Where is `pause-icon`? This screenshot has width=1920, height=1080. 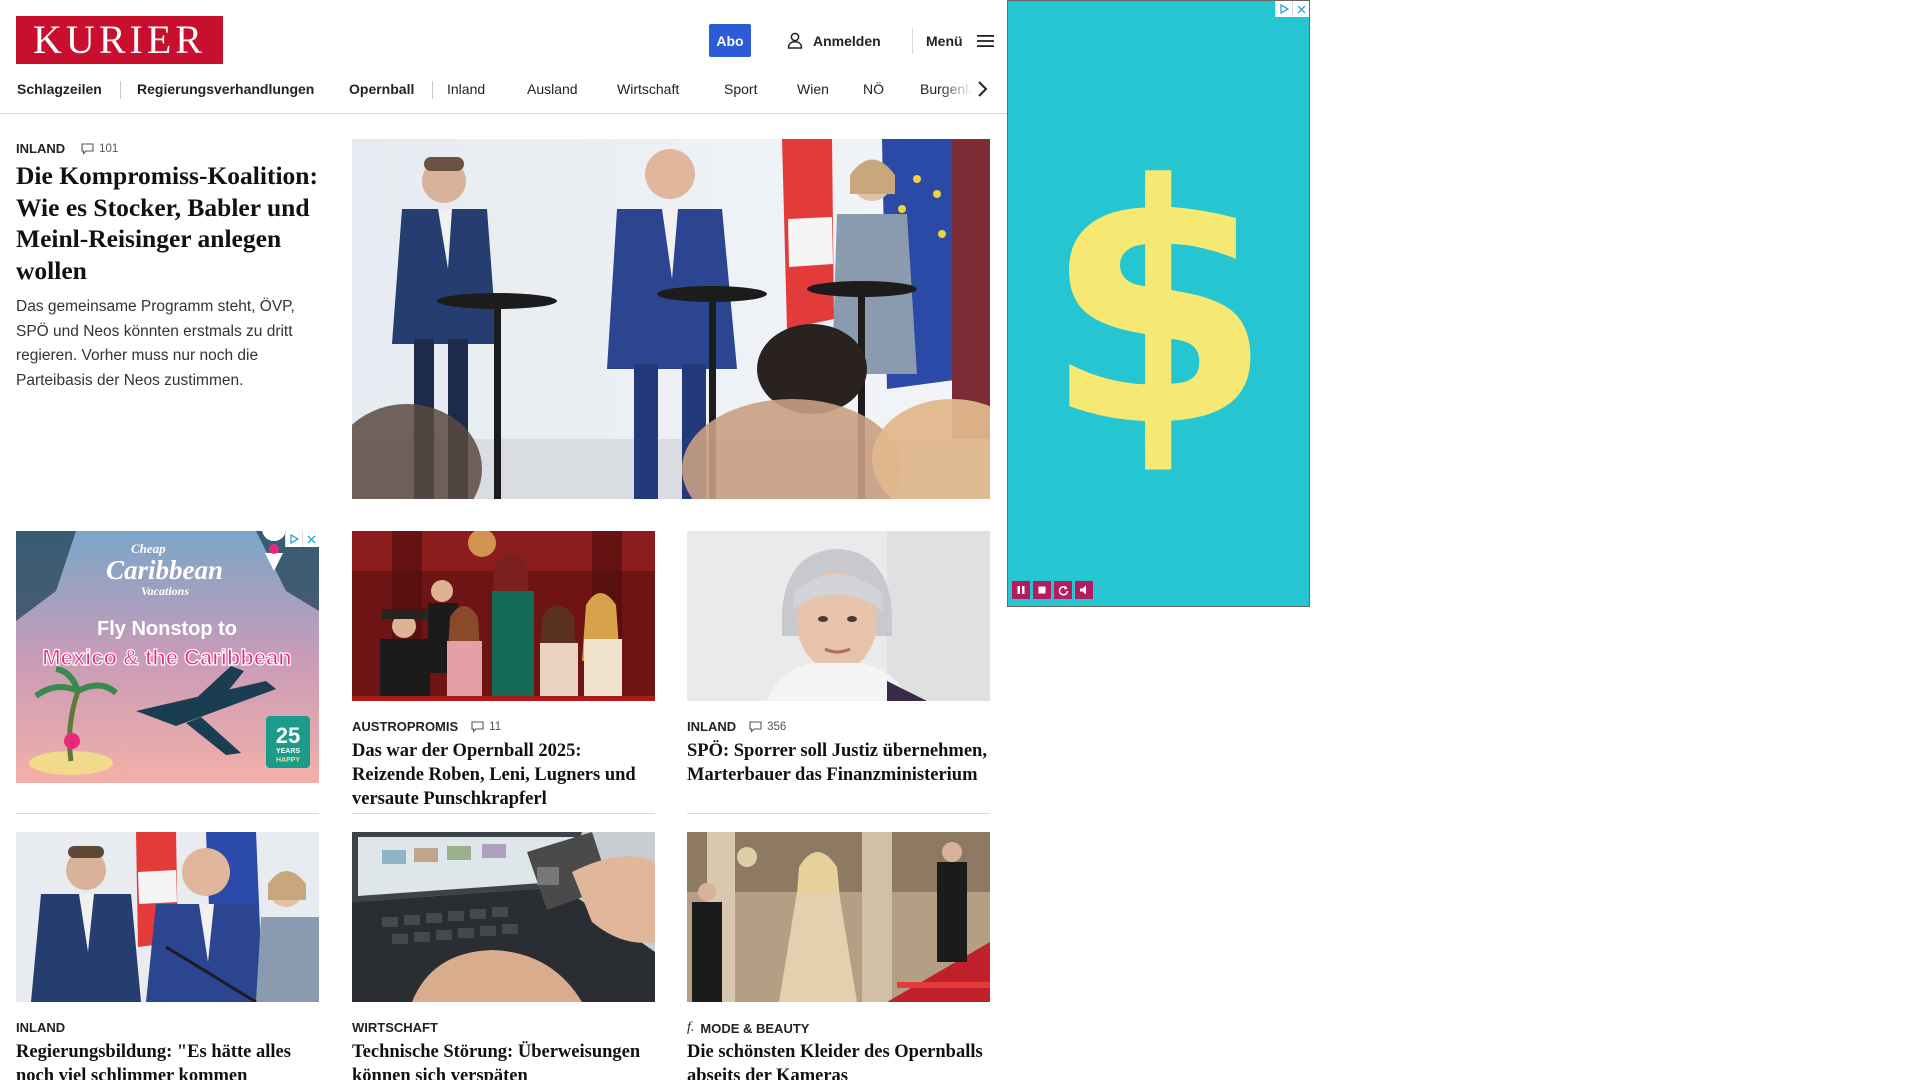 pause-icon is located at coordinates (1021, 590).